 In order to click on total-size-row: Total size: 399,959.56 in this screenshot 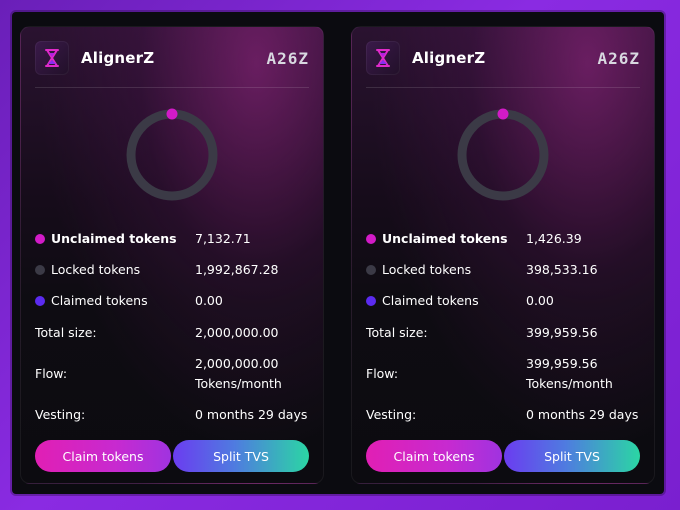, I will do `click(506, 333)`.